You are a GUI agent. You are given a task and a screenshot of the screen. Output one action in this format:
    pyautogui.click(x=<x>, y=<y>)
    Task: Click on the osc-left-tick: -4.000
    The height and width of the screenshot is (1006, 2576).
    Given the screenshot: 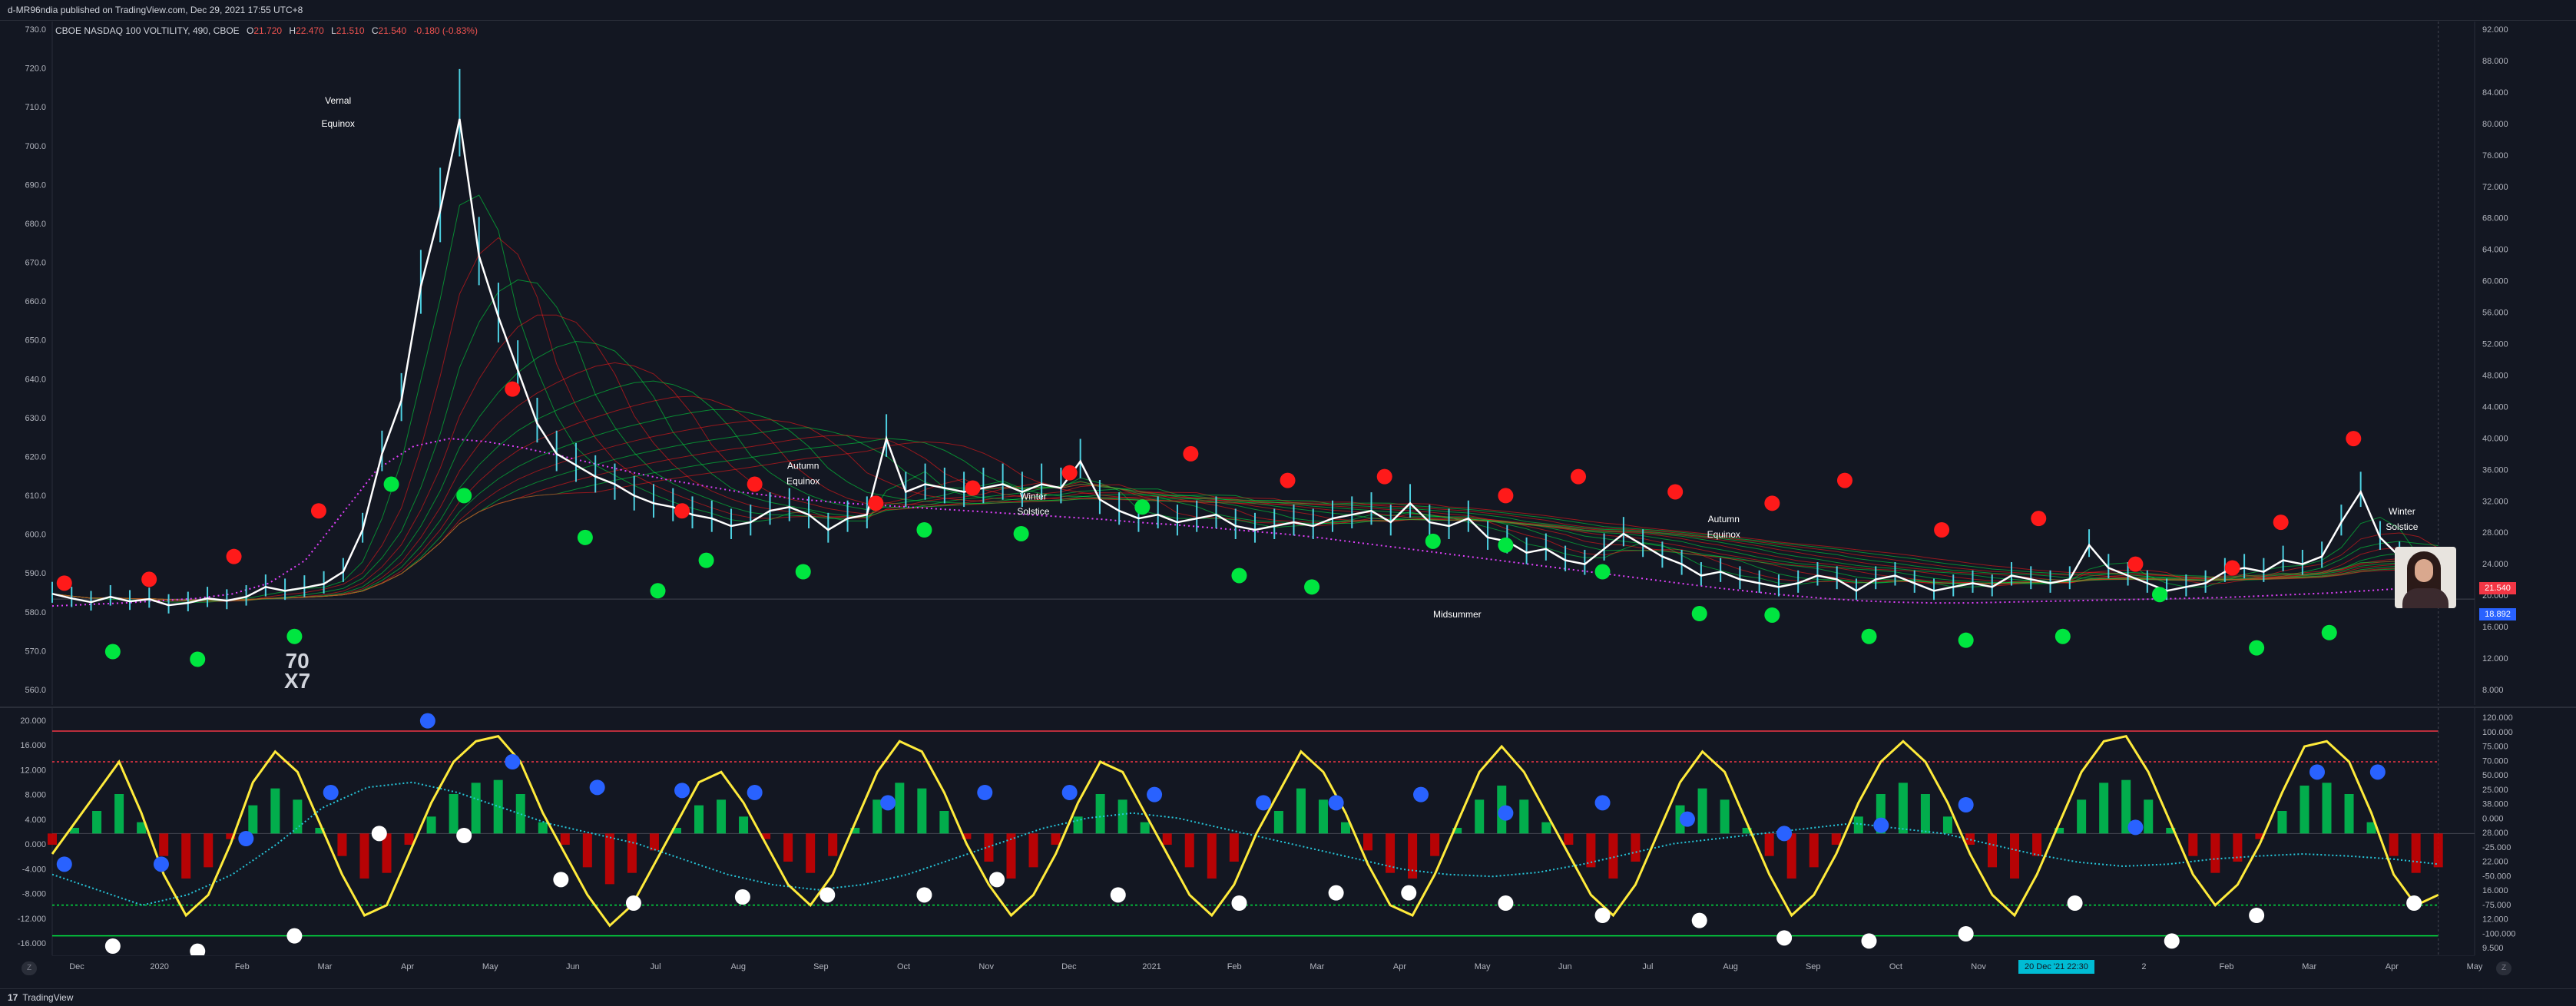 What is the action you would take?
    pyautogui.click(x=34, y=869)
    